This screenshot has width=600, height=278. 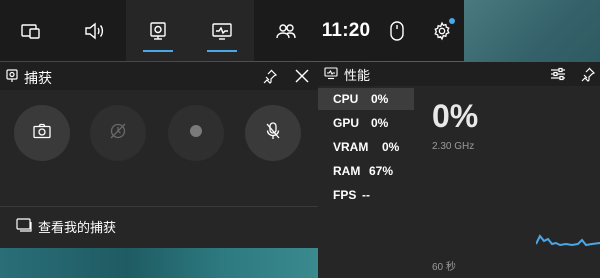 What do you see at coordinates (346, 30) in the screenshot?
I see `clock: 11:20` at bounding box center [346, 30].